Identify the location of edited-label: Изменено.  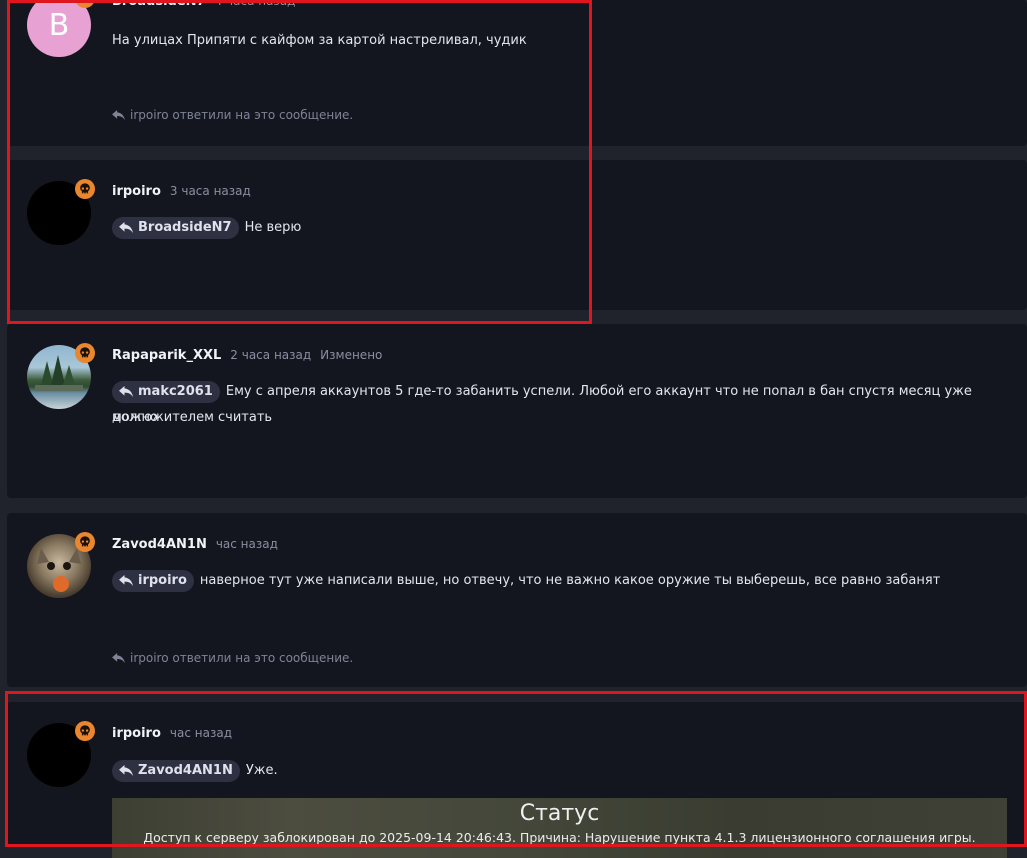
(351, 355).